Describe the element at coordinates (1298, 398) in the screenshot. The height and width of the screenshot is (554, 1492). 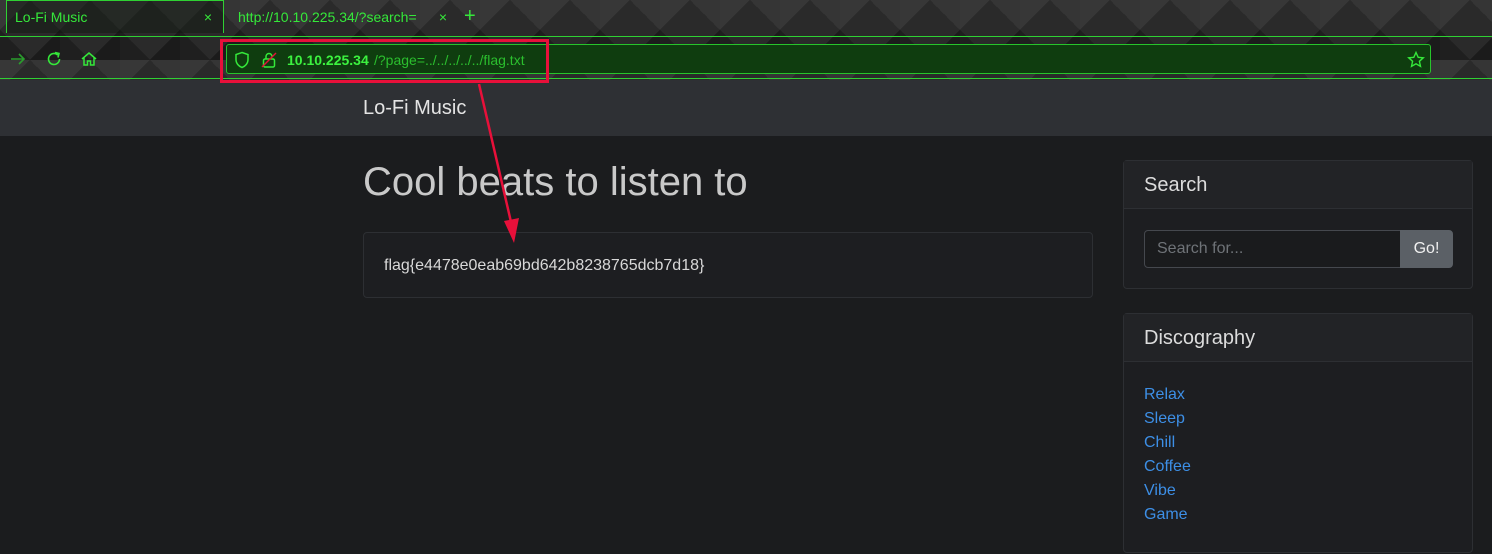
I see `list-item: Relax` at that location.